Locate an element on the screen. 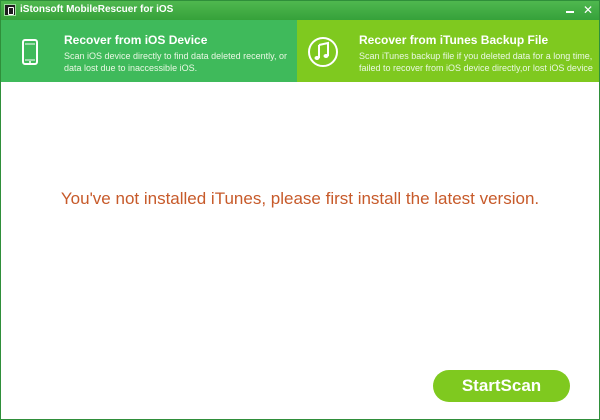 Image resolution: width=600 pixels, height=420 pixels. title-bar: iStonsoft MobileRescuer for iOS ✕ is located at coordinates (300, 10).